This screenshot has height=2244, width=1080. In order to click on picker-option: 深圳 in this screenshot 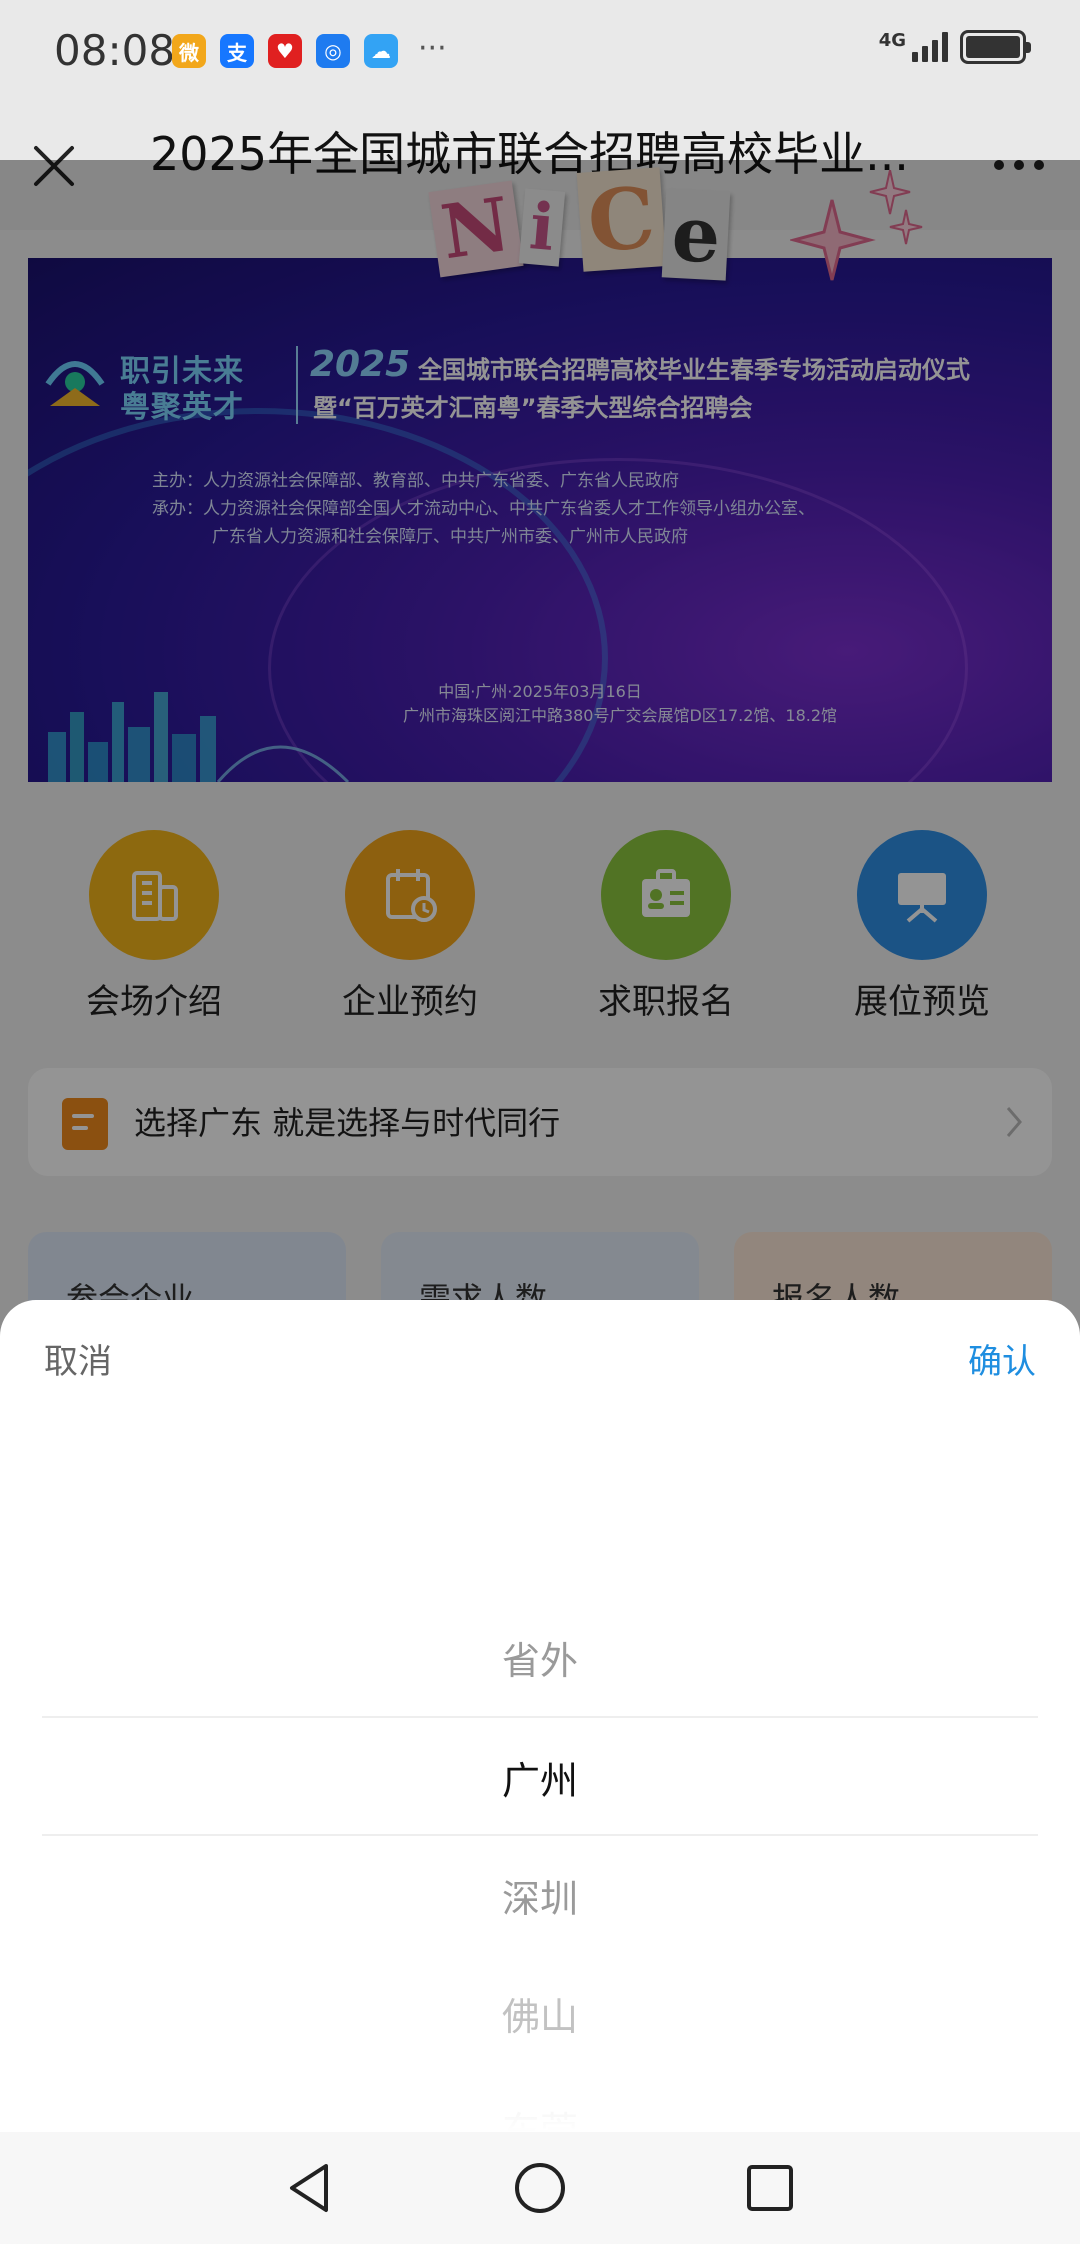, I will do `click(540, 1895)`.